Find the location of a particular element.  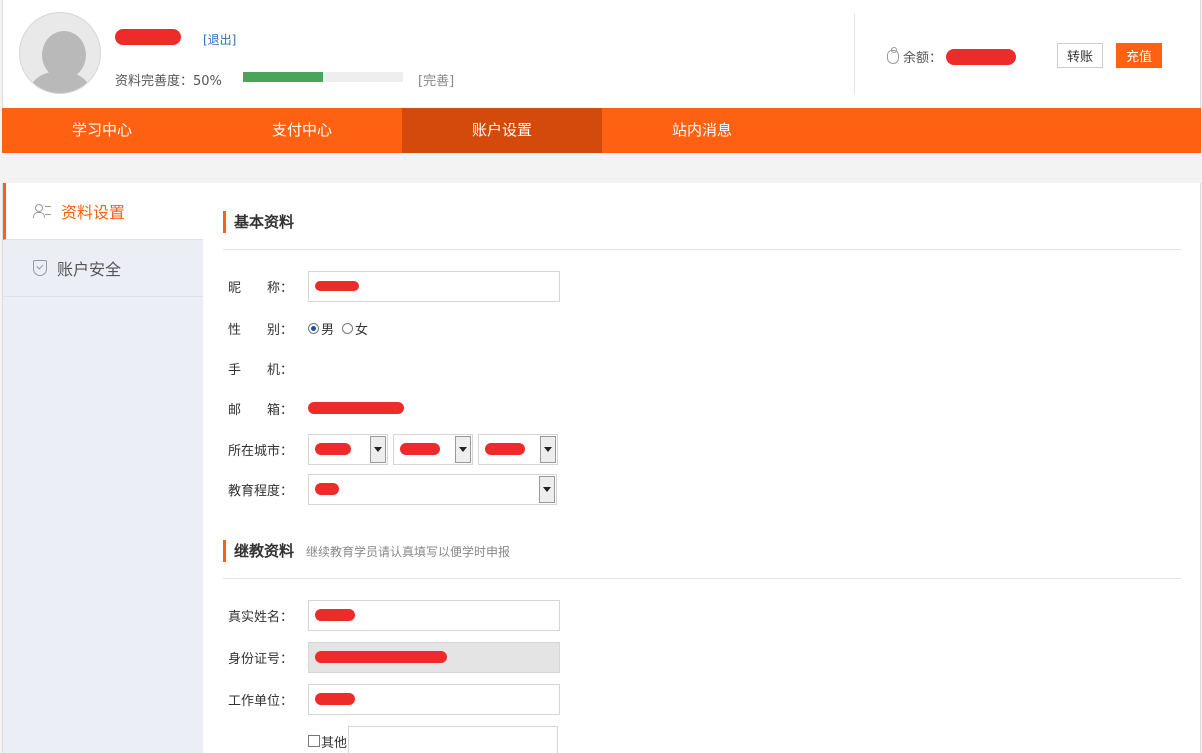

phone-row: 手 机： is located at coordinates (268, 368).